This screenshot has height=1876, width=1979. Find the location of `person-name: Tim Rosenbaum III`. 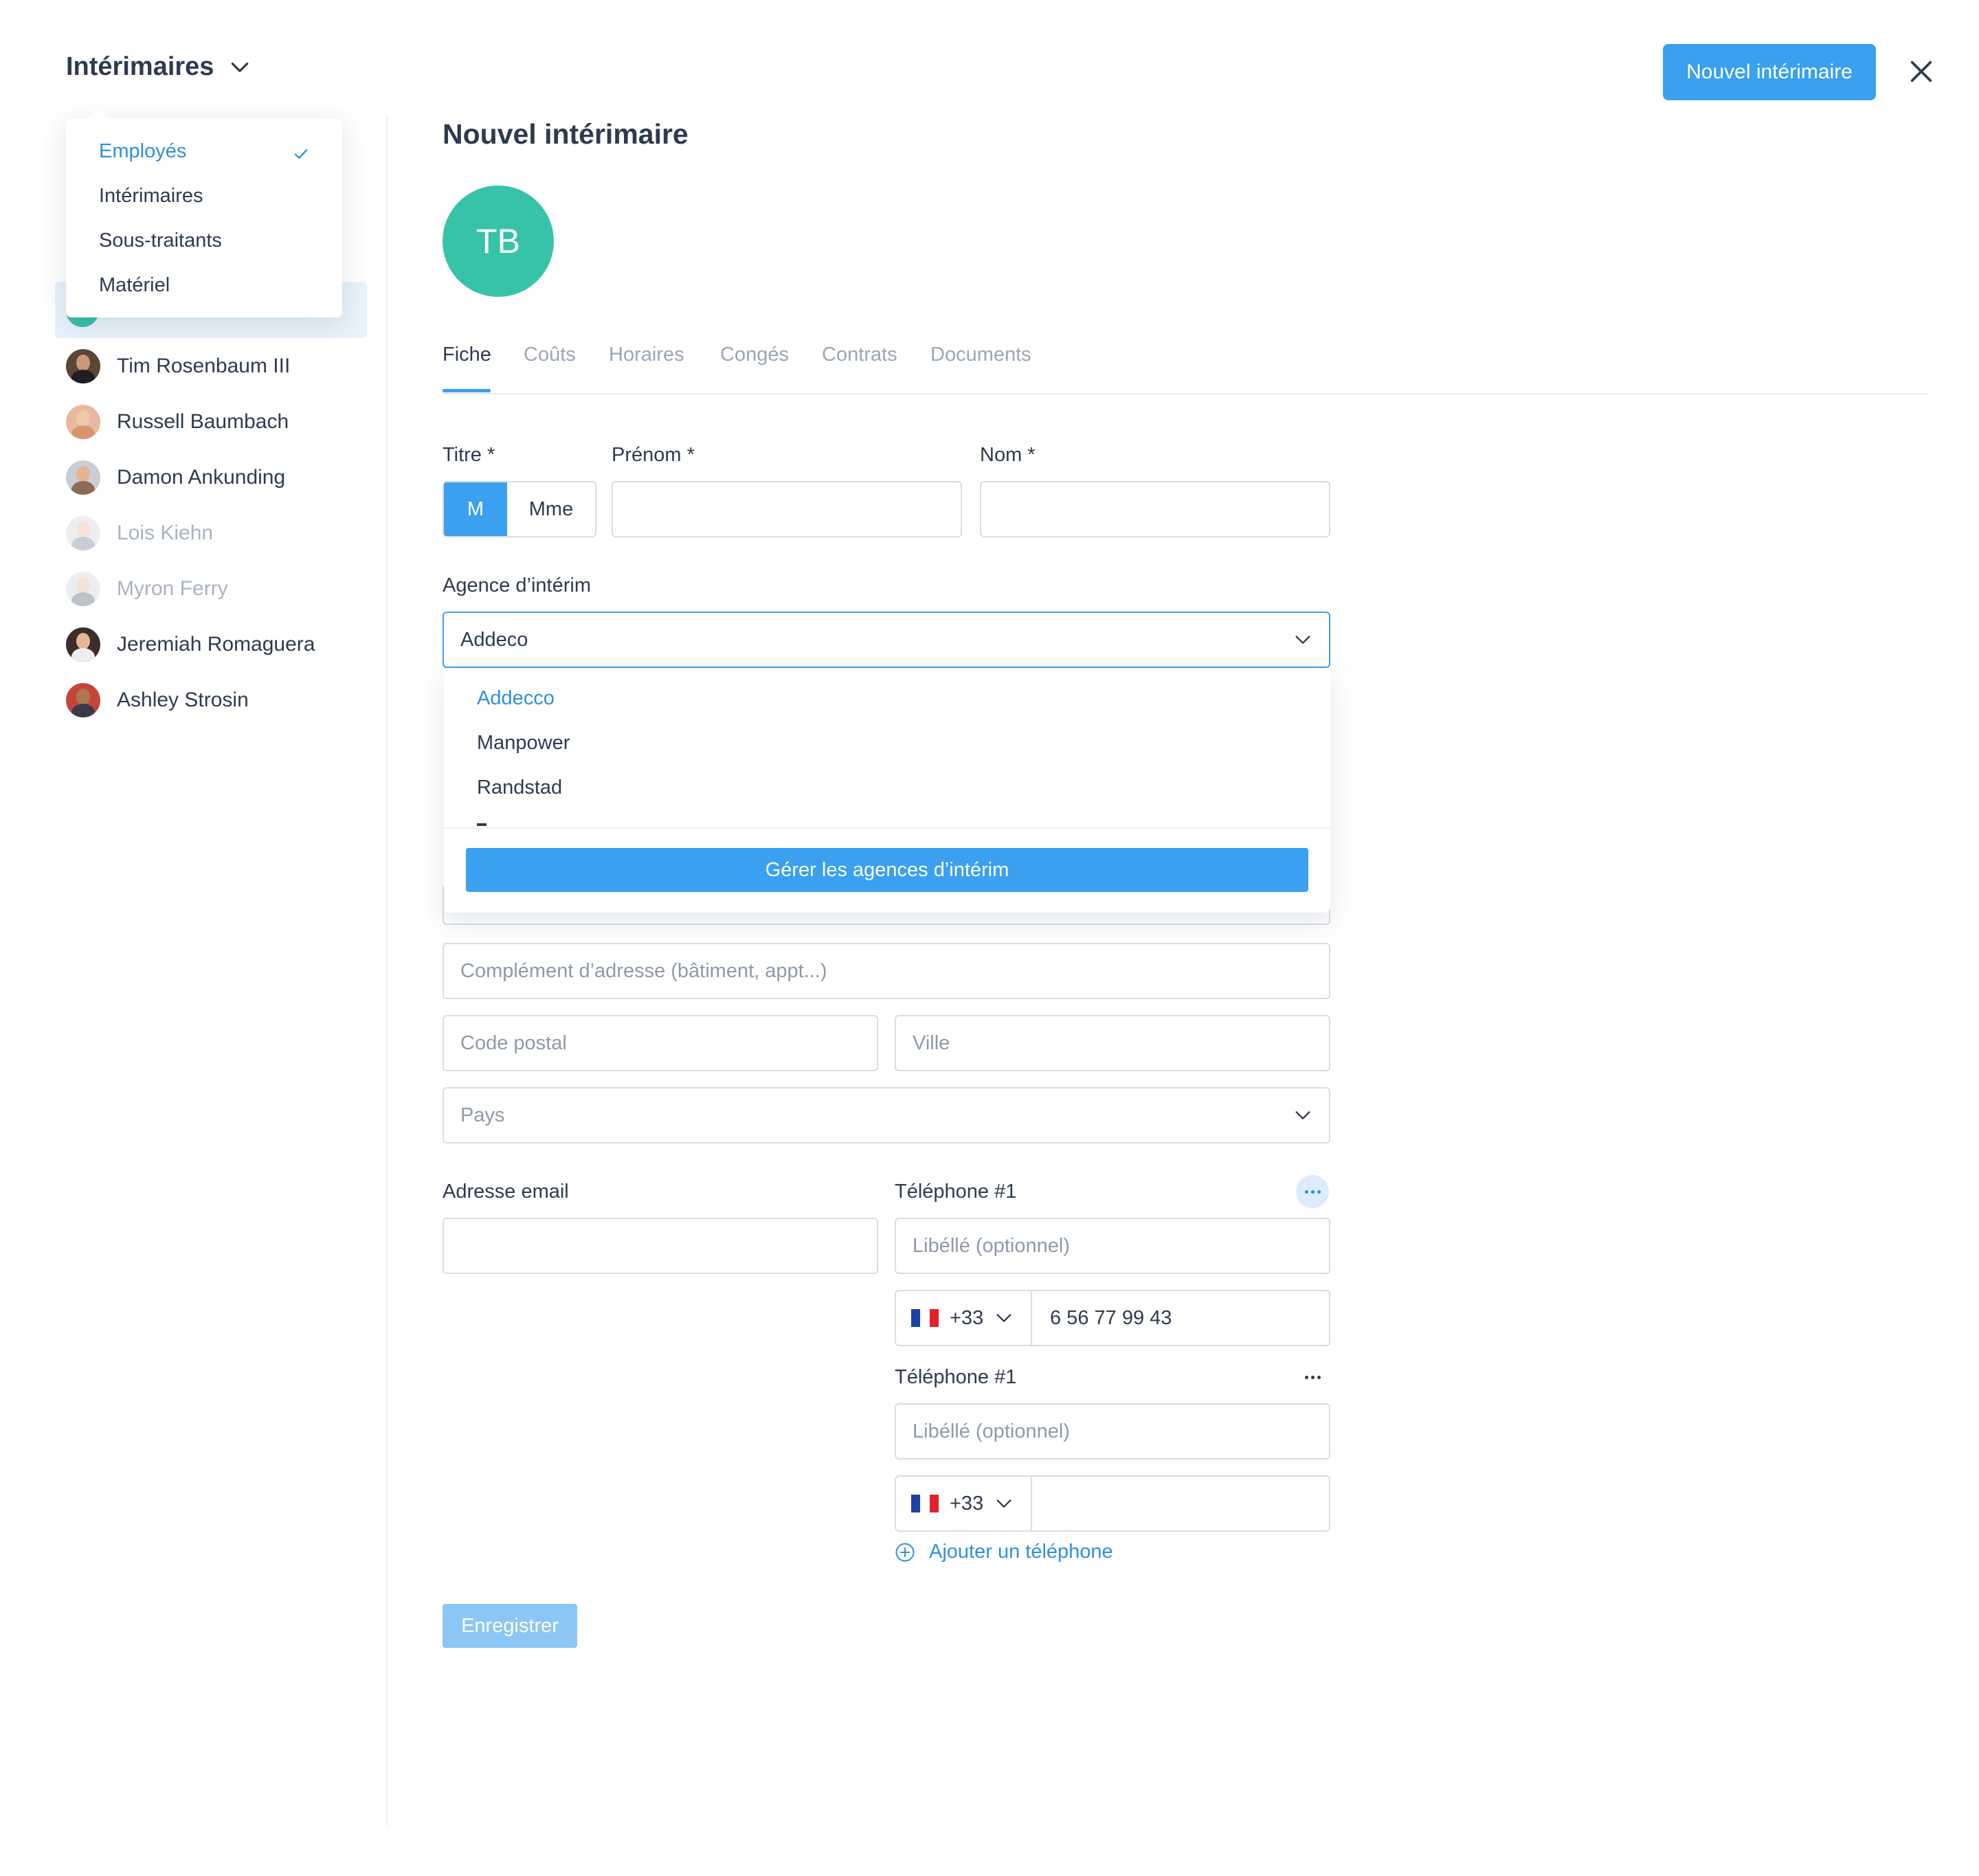

person-name: Tim Rosenbaum III is located at coordinates (204, 366).